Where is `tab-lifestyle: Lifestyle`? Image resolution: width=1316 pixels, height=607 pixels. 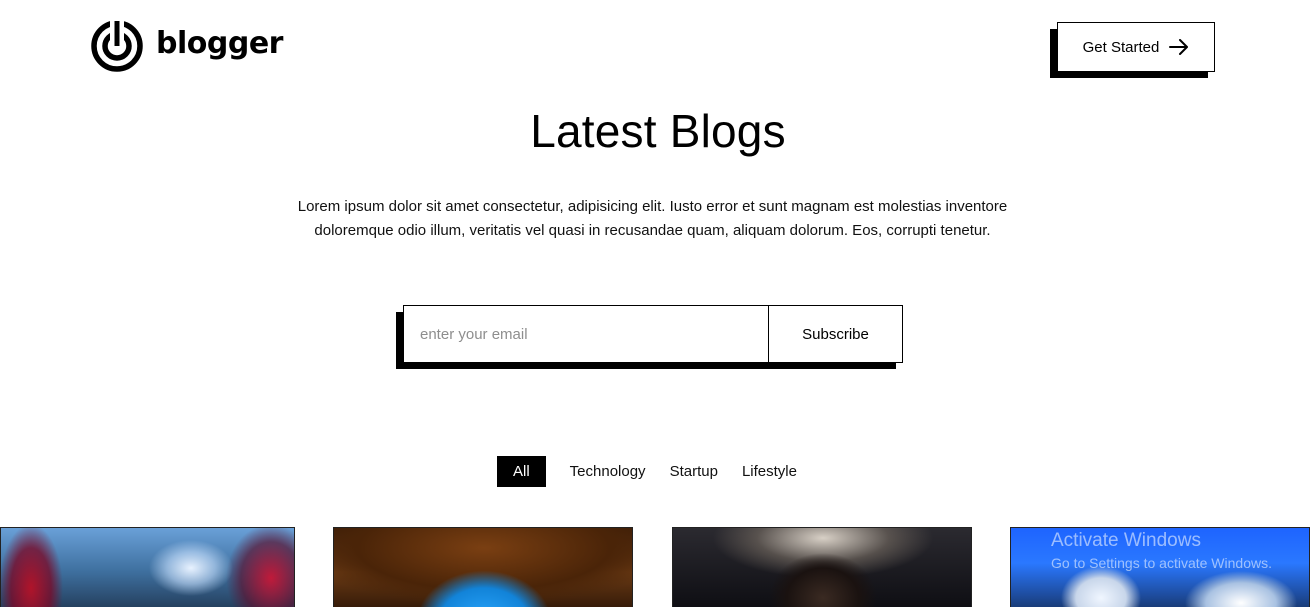
tab-lifestyle: Lifestyle is located at coordinates (769, 471).